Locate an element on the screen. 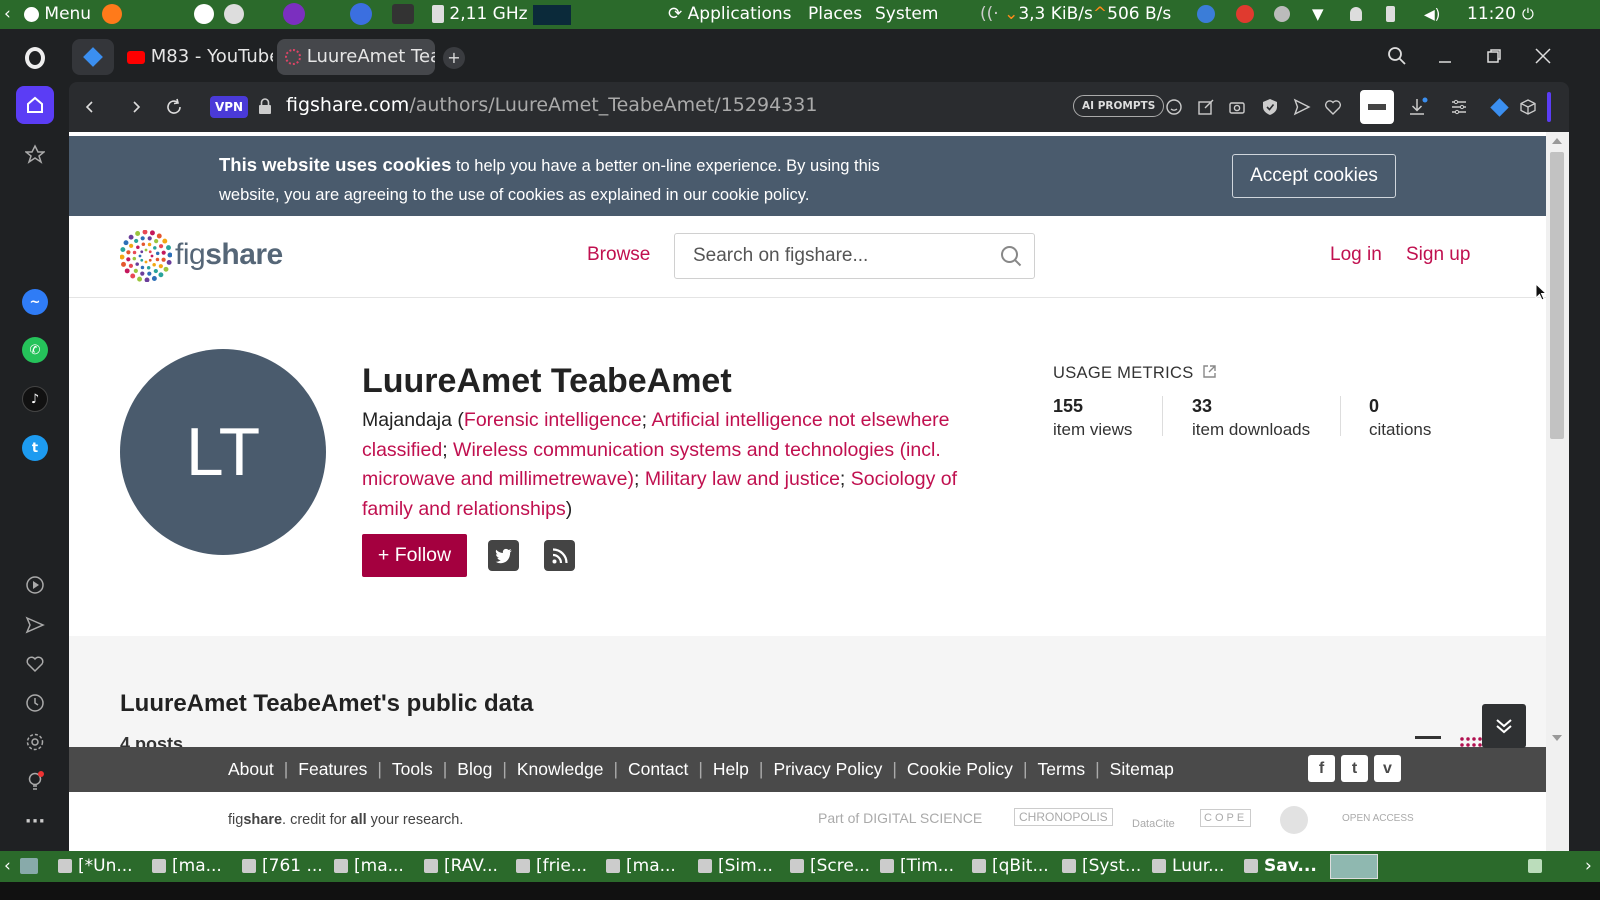 The width and height of the screenshot is (1600, 900). system-menu-button: Menu is located at coordinates (57, 14).